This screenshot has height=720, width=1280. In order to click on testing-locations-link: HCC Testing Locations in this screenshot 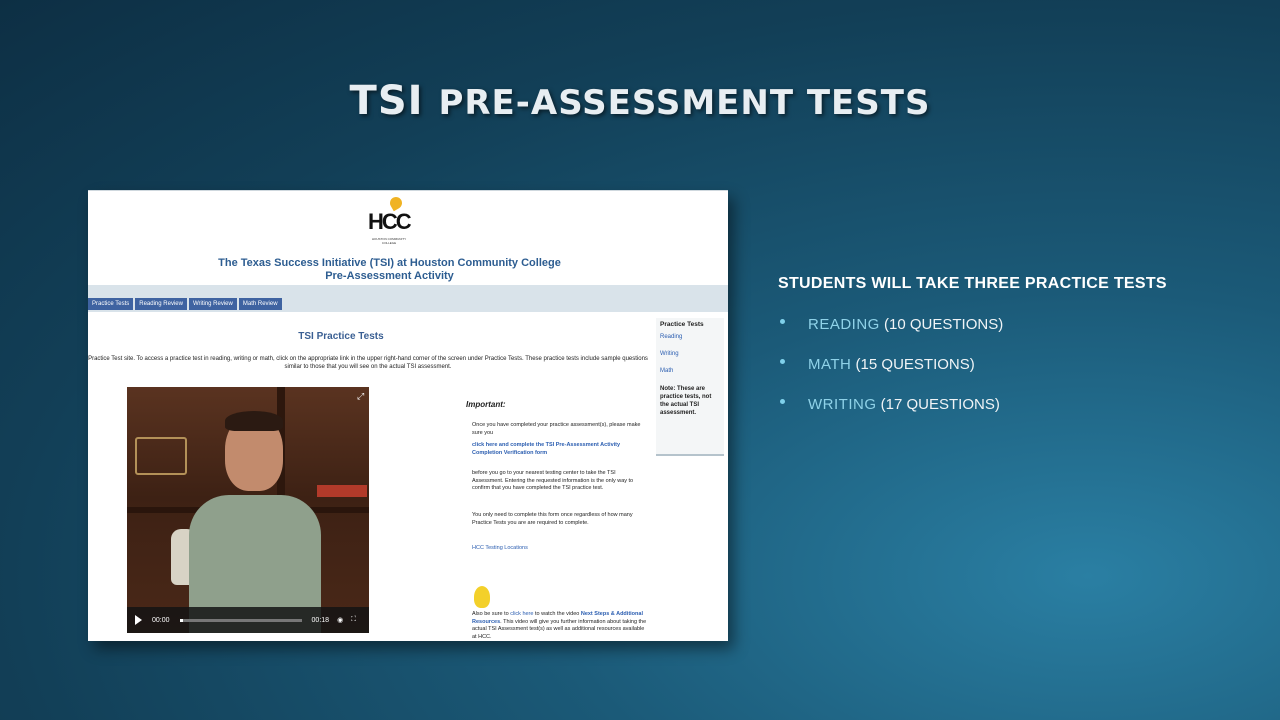, I will do `click(557, 549)`.